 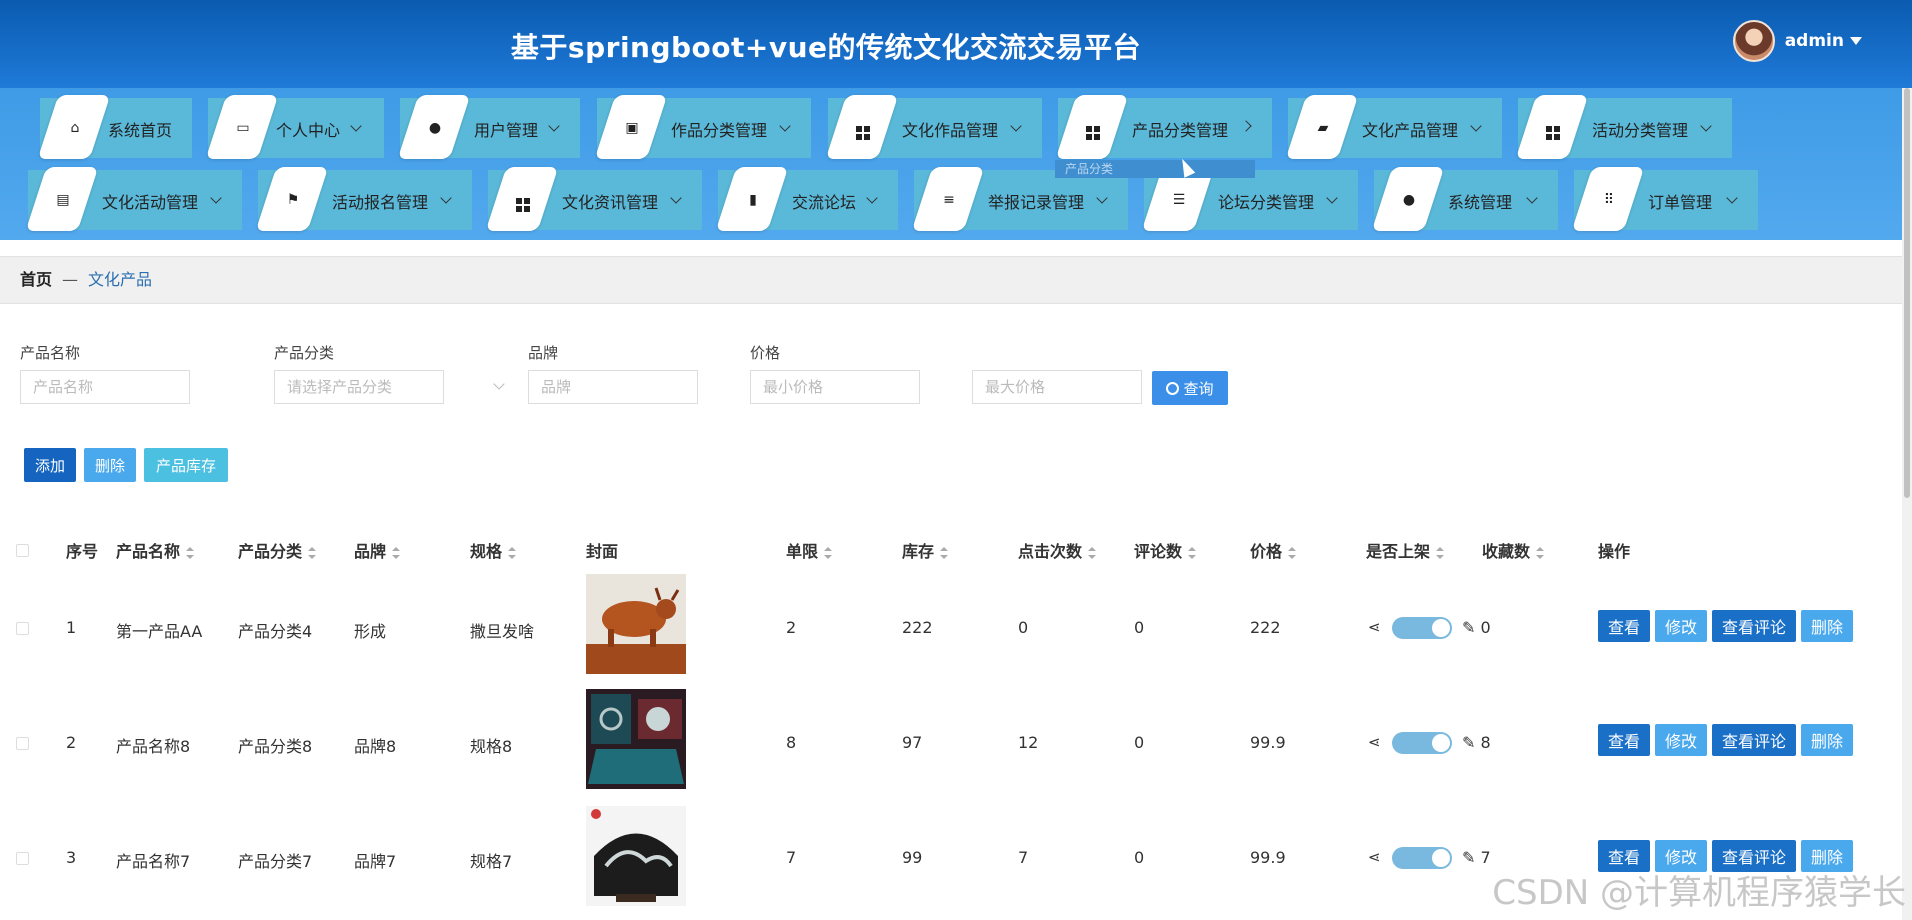 What do you see at coordinates (613, 387) in the screenshot?
I see `brand-filter-input: 品牌` at bounding box center [613, 387].